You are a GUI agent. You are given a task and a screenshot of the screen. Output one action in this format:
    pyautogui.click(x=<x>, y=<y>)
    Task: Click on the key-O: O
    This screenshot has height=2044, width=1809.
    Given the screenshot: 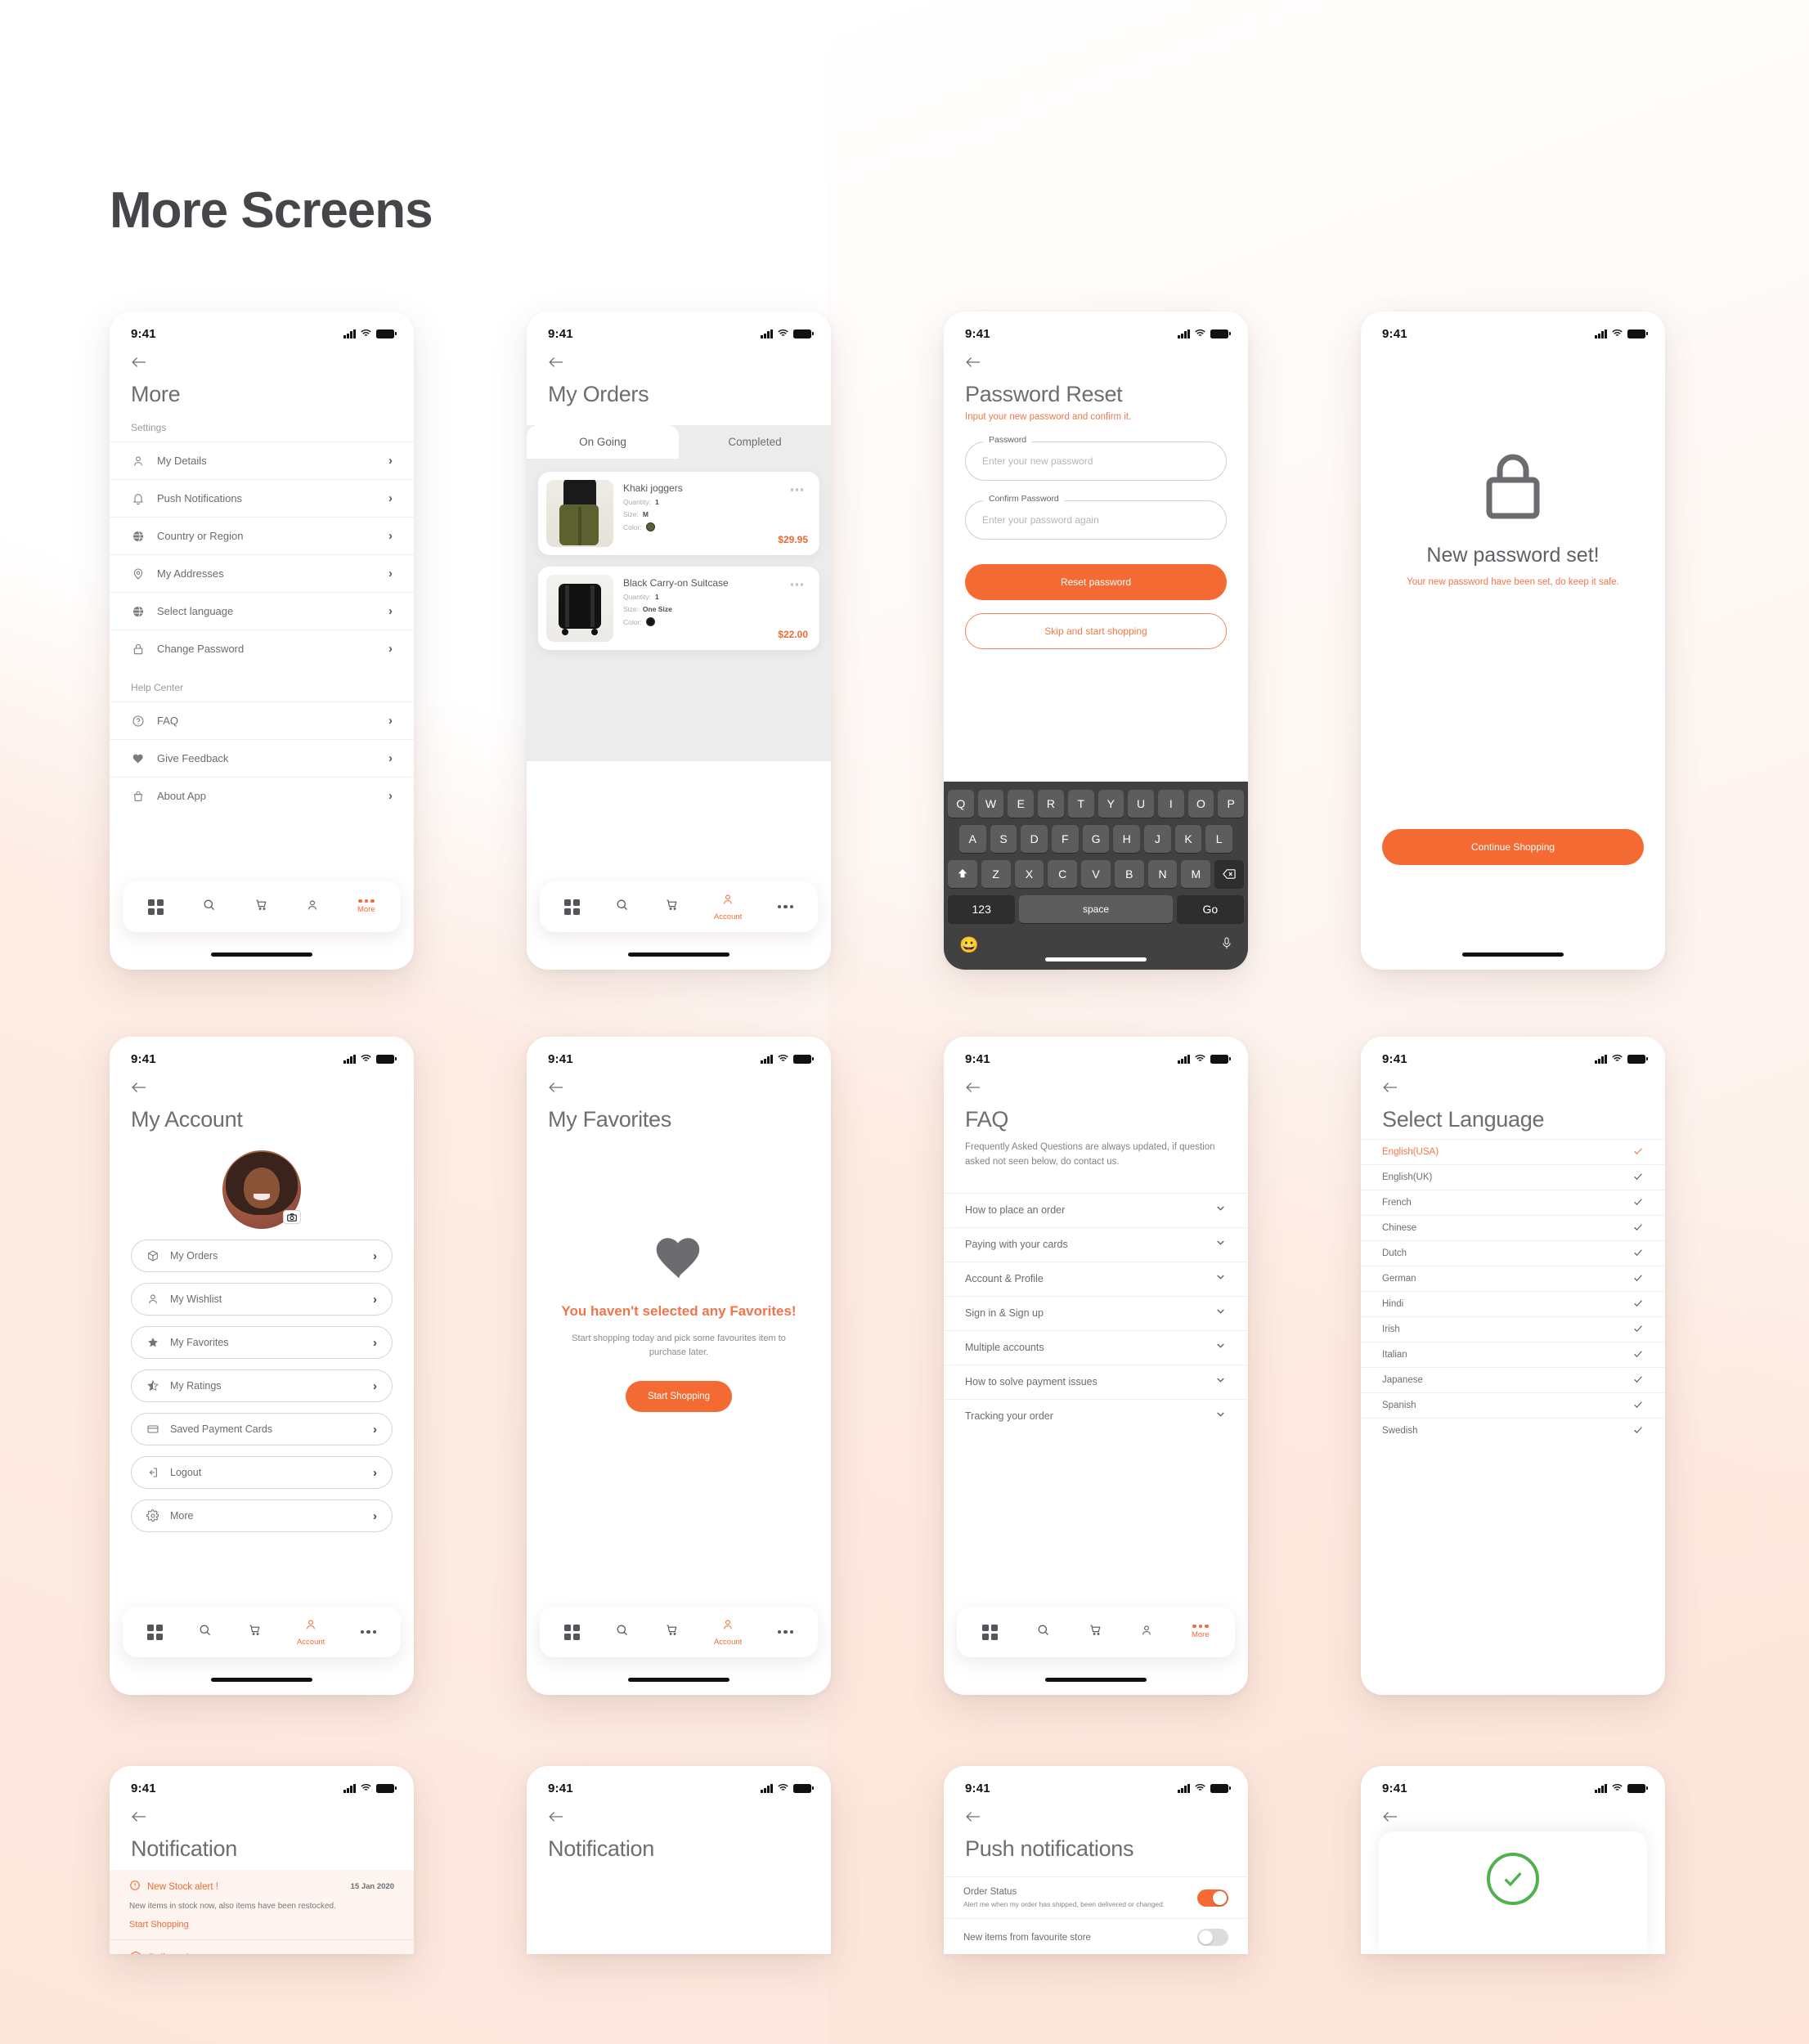 What is the action you would take?
    pyautogui.click(x=1200, y=804)
    